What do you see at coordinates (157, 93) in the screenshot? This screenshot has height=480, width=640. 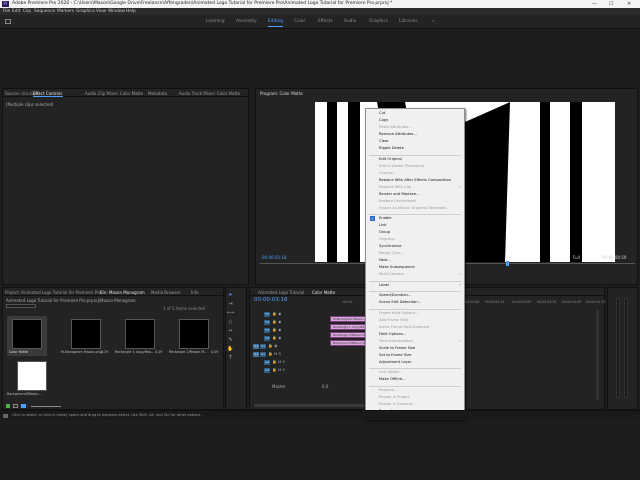 I see `tab-metadata: Metadata` at bounding box center [157, 93].